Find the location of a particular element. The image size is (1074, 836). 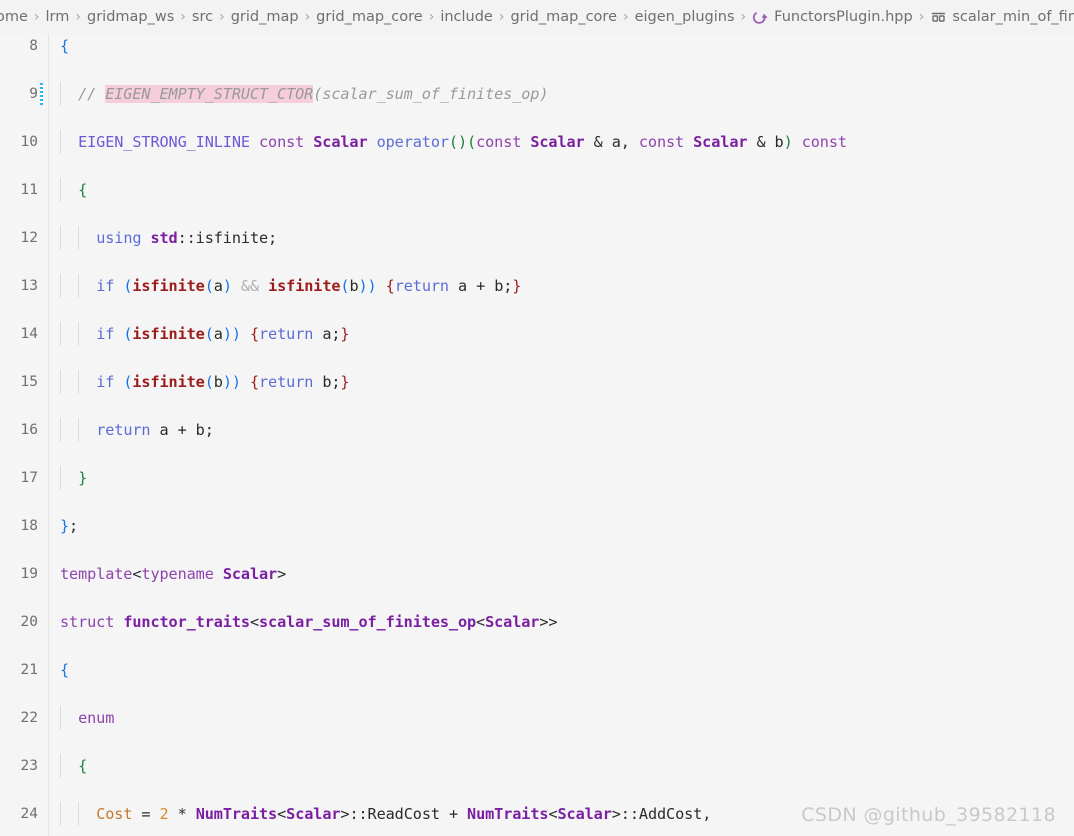

breadcrumb-item-4: grid_map is located at coordinates (265, 17).